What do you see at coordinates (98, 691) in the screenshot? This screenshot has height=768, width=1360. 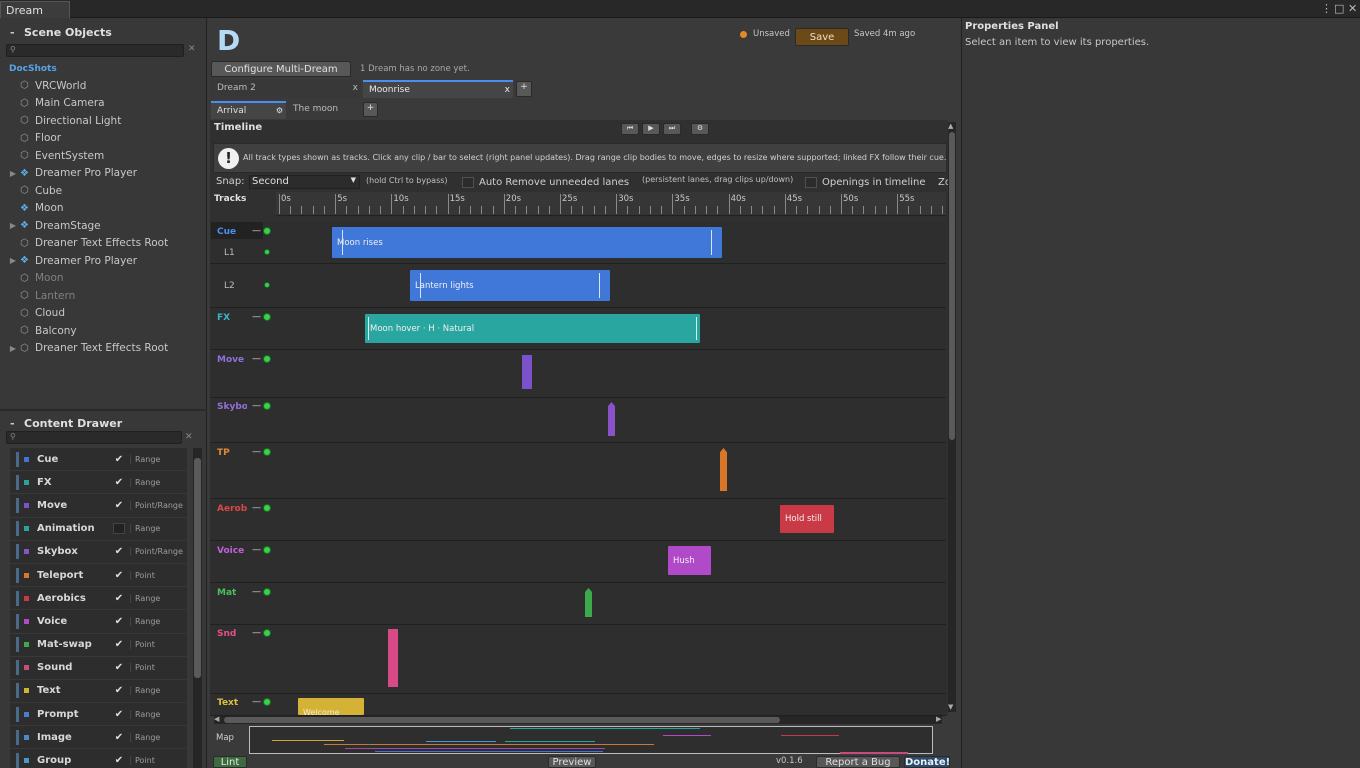 I see `drawer-item: Text ✔ Range` at bounding box center [98, 691].